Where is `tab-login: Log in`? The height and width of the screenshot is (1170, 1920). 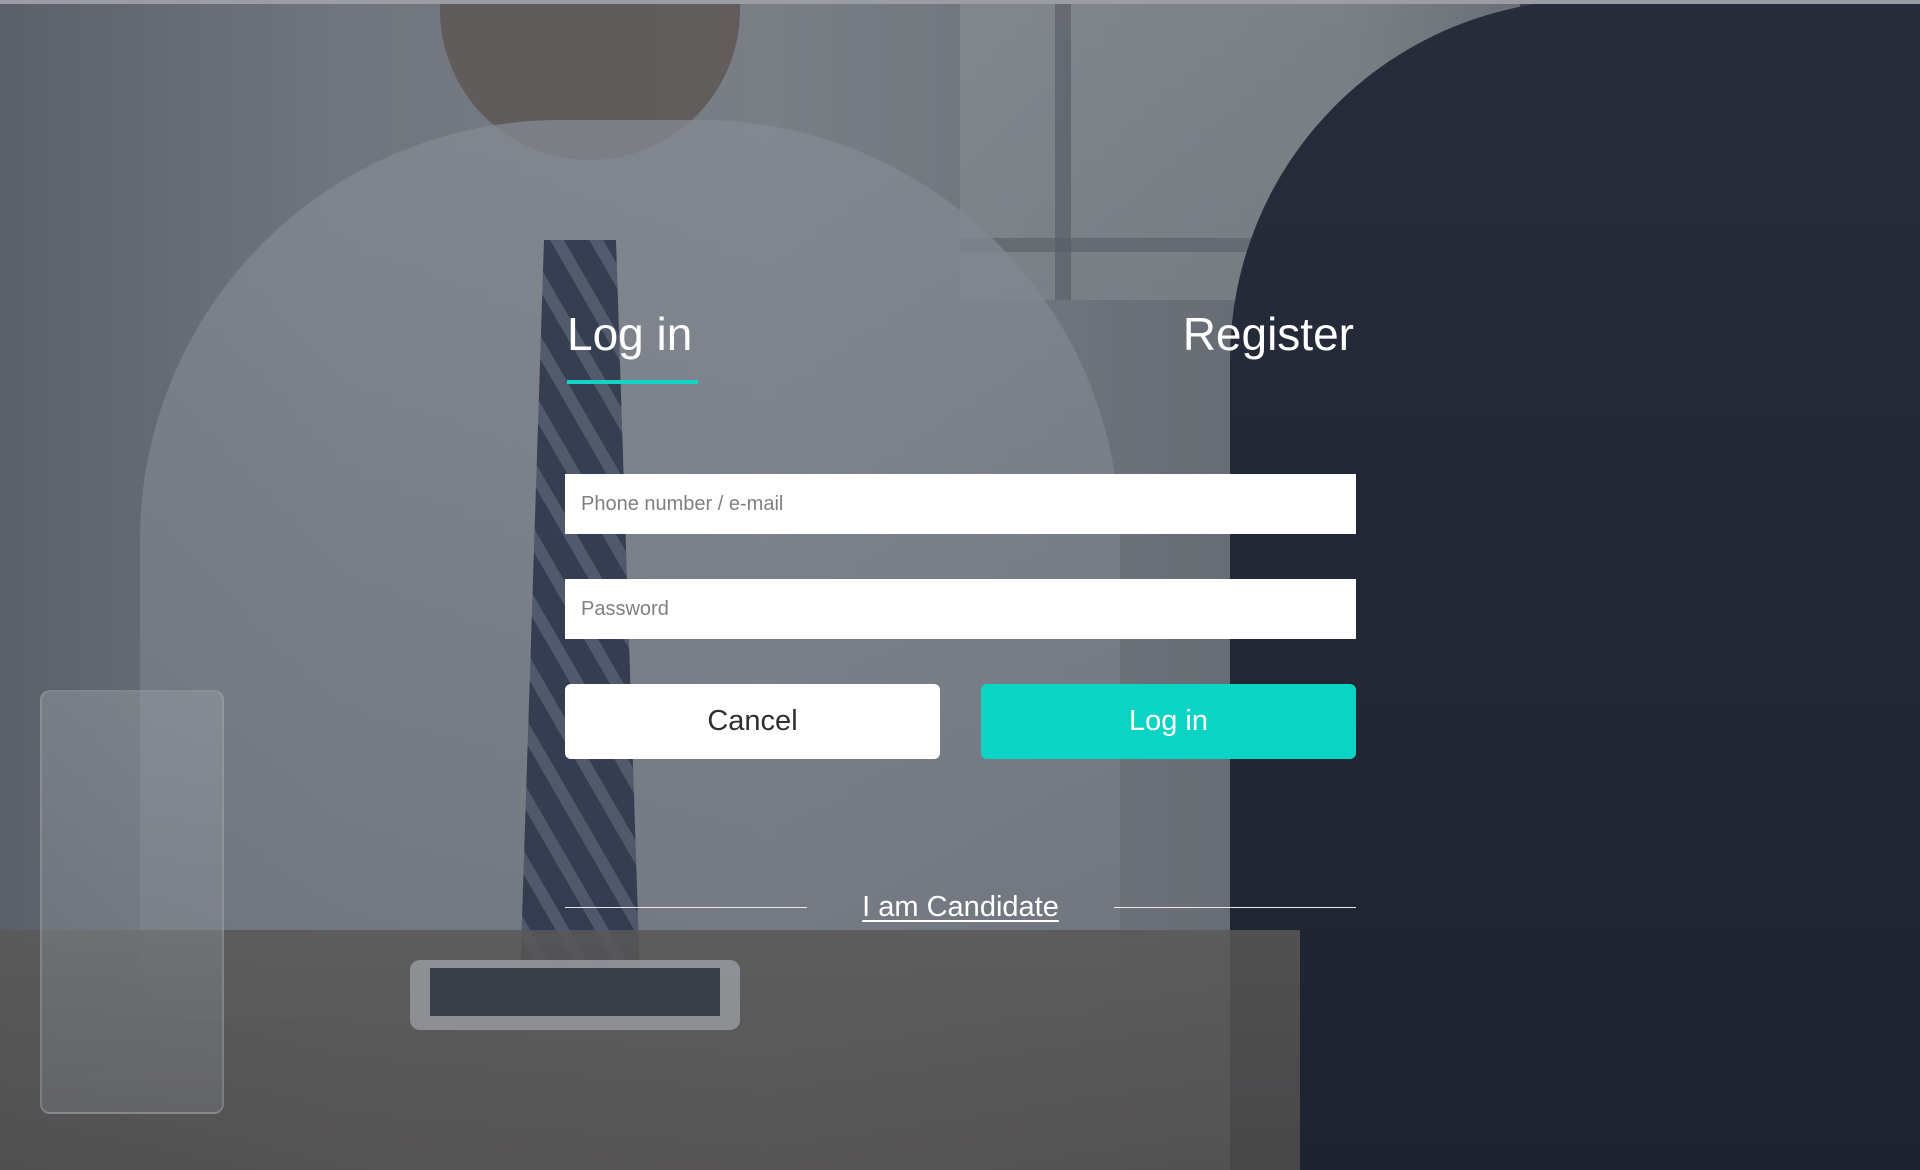
tab-login: Log in is located at coordinates (629, 334).